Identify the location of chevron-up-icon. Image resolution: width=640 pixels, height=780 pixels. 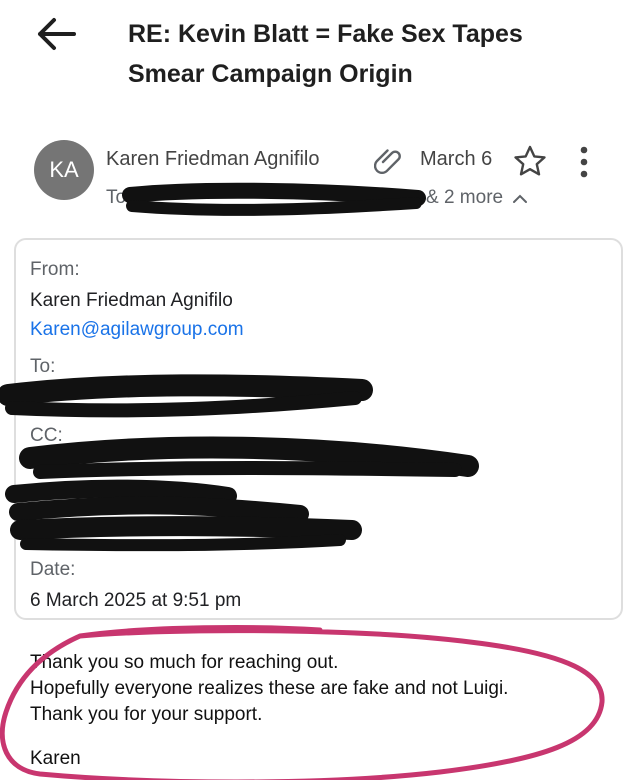
(520, 198).